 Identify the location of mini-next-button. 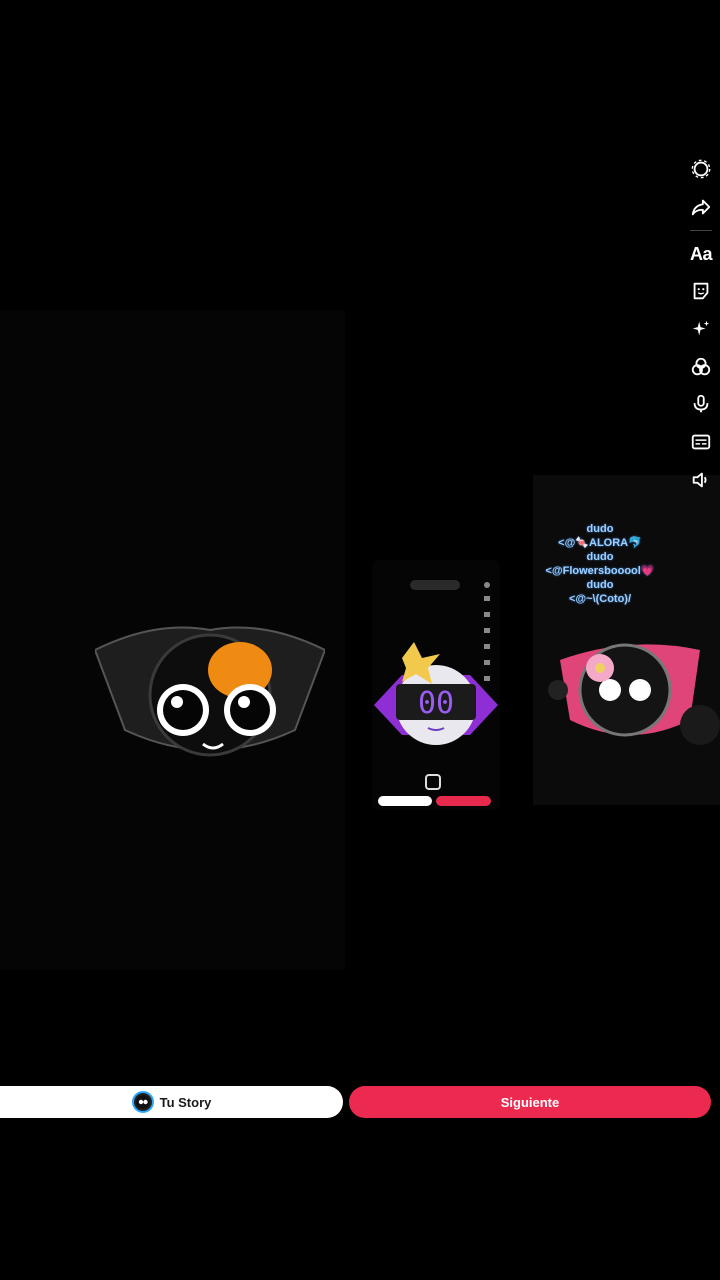
(463, 801).